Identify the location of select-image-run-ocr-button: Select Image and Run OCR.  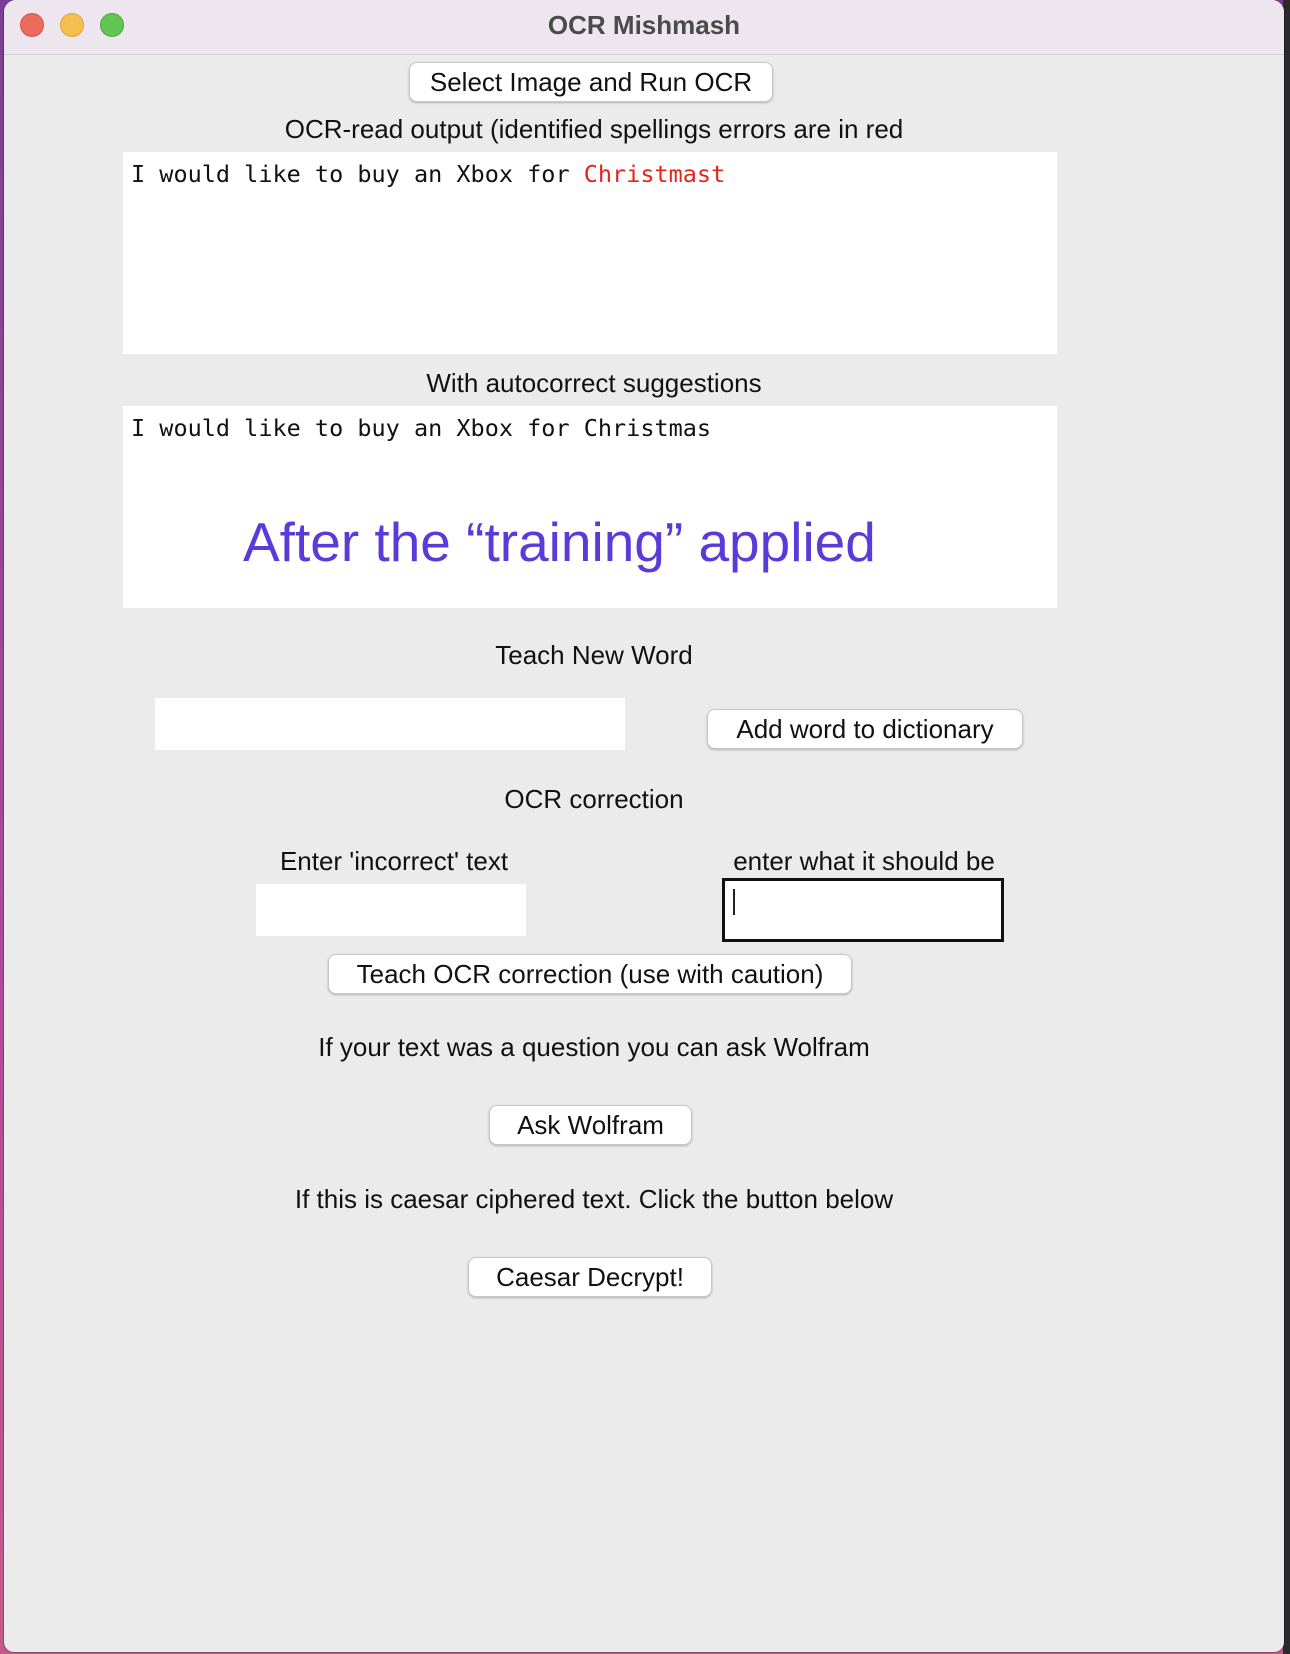
(591, 82).